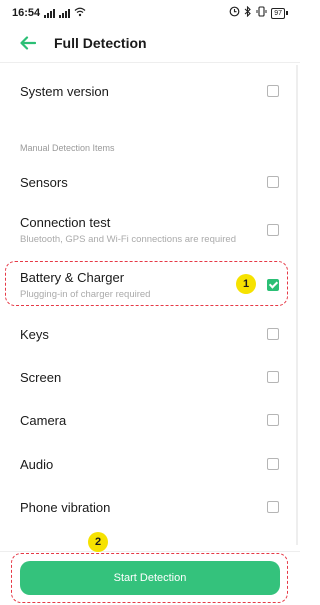 Image resolution: width=320 pixels, height=605 pixels. I want to click on item-label: Screen, so click(41, 377).